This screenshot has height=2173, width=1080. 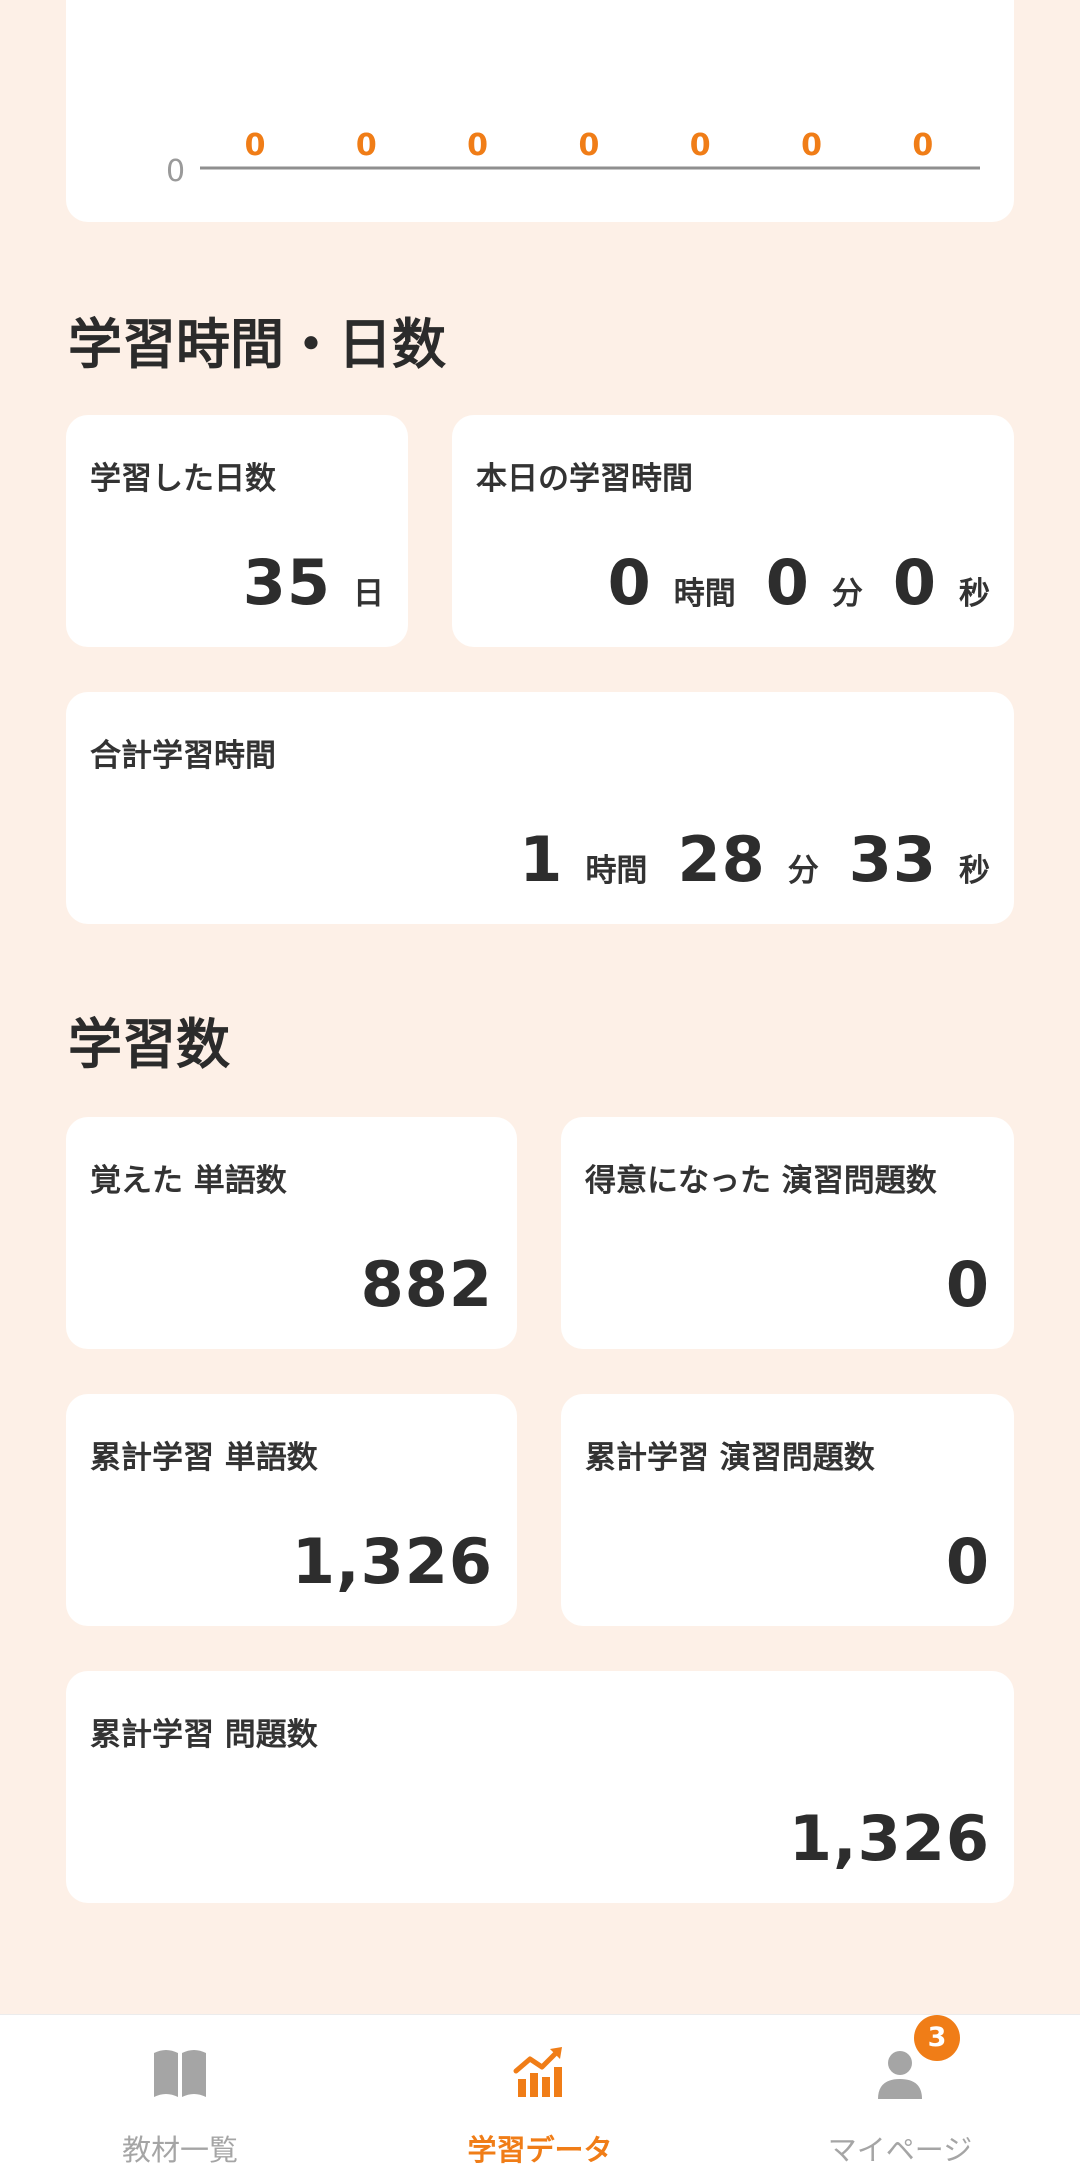 I want to click on today-hours: 0, so click(x=629, y=582).